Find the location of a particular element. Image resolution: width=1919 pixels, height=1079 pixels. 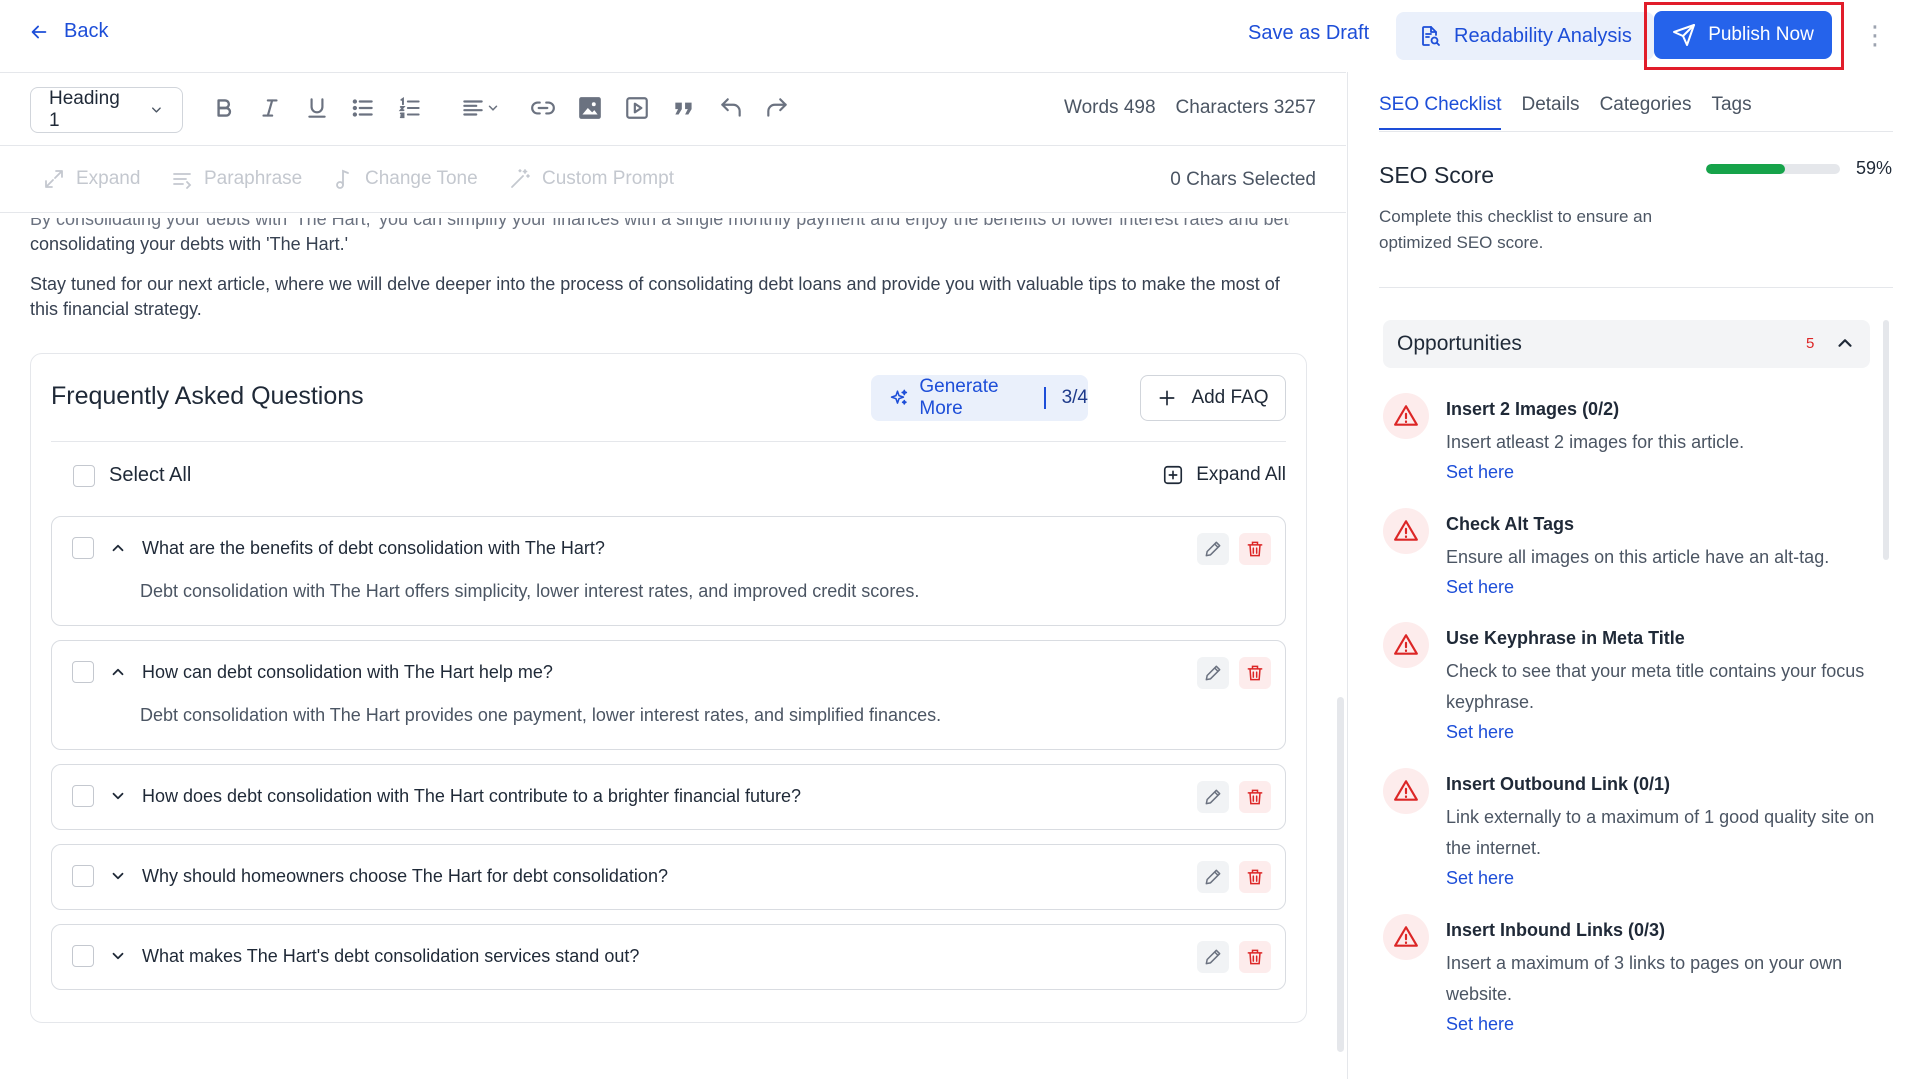

magic-wand-icon is located at coordinates (520, 178).